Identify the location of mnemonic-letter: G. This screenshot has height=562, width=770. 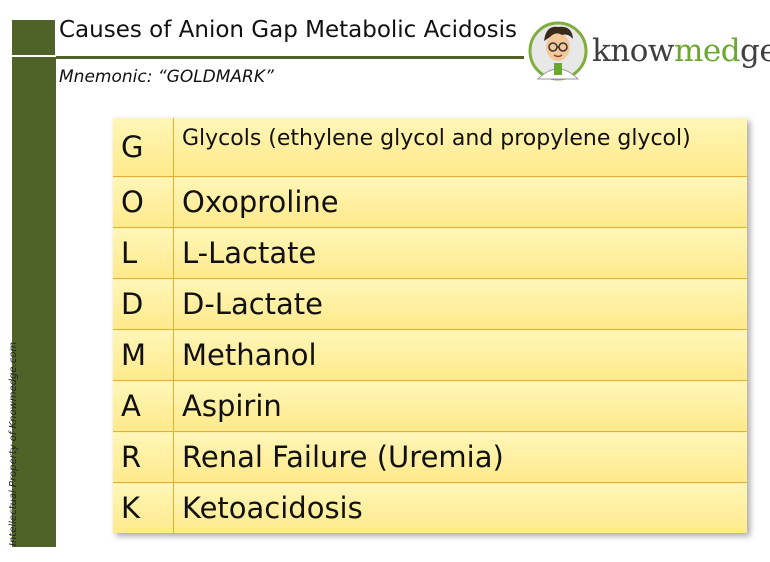
(143, 147).